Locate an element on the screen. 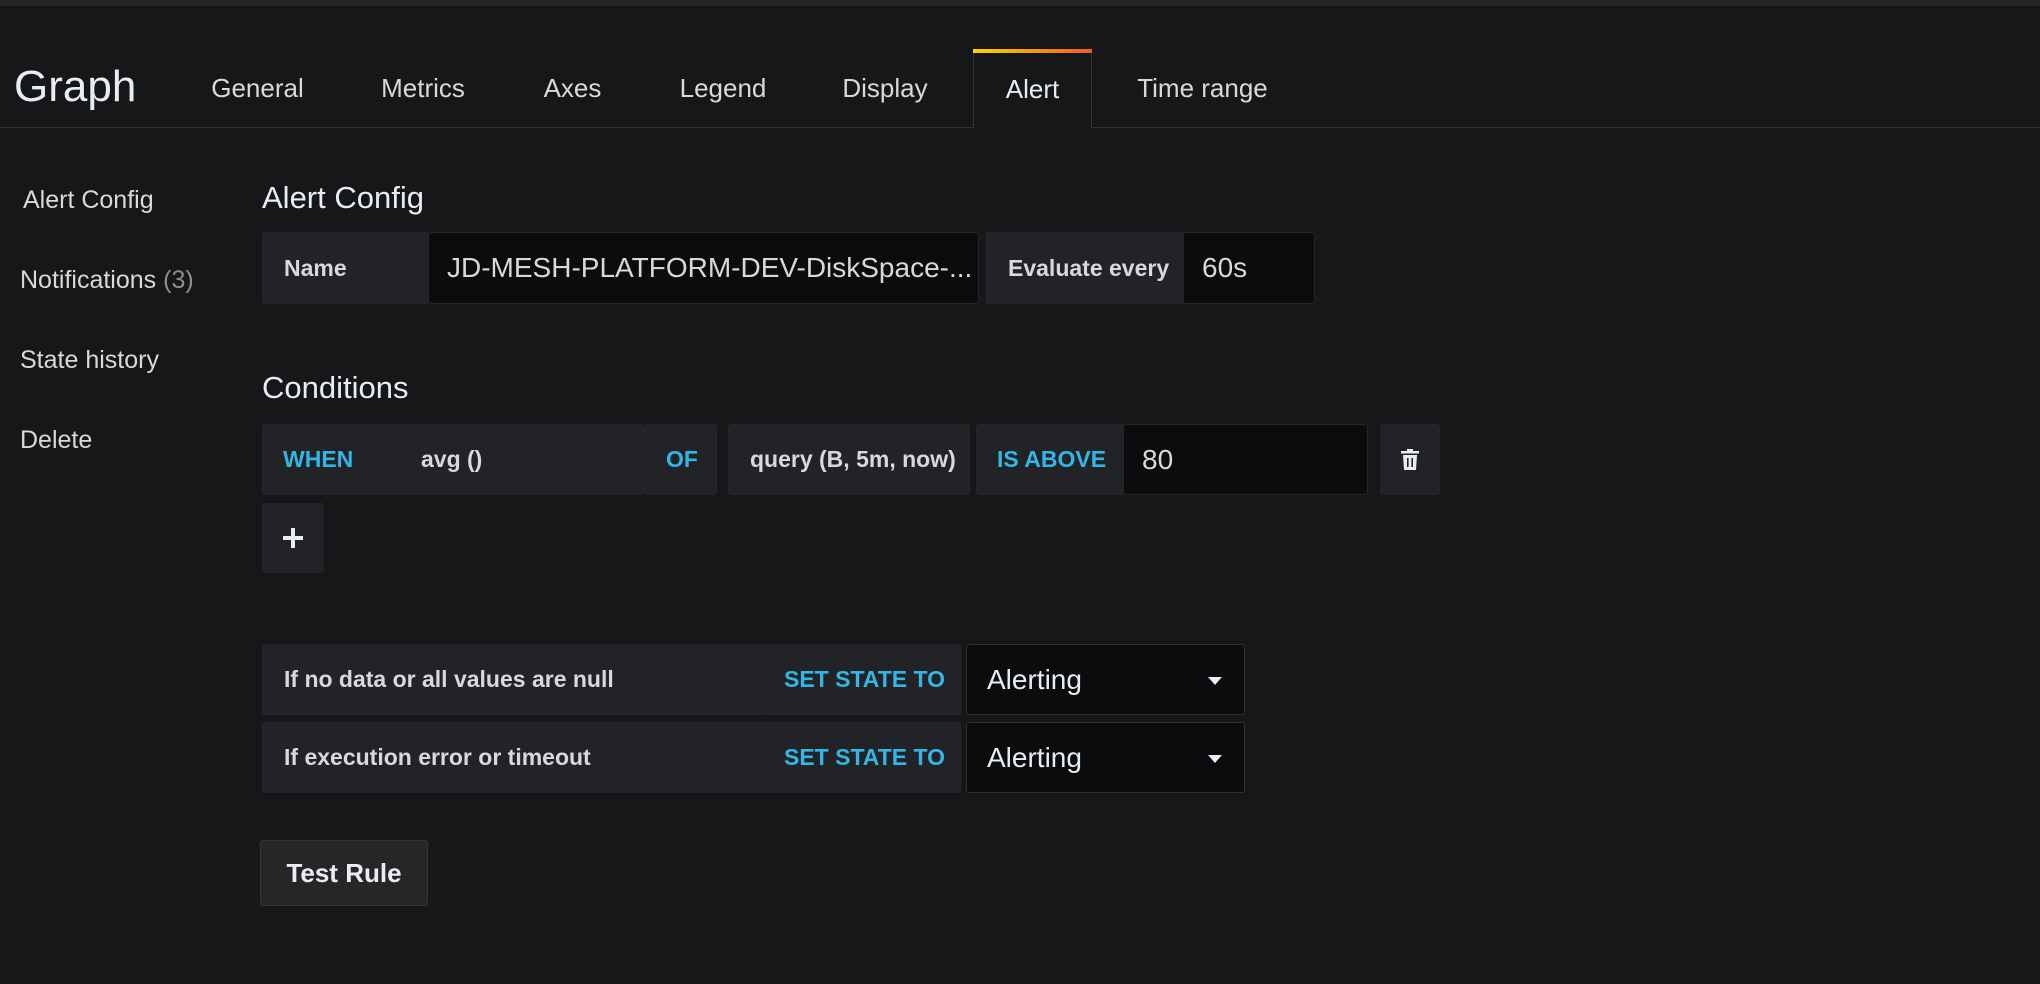 This screenshot has width=2040, height=984. threshold-input: 80 is located at coordinates (1245, 459).